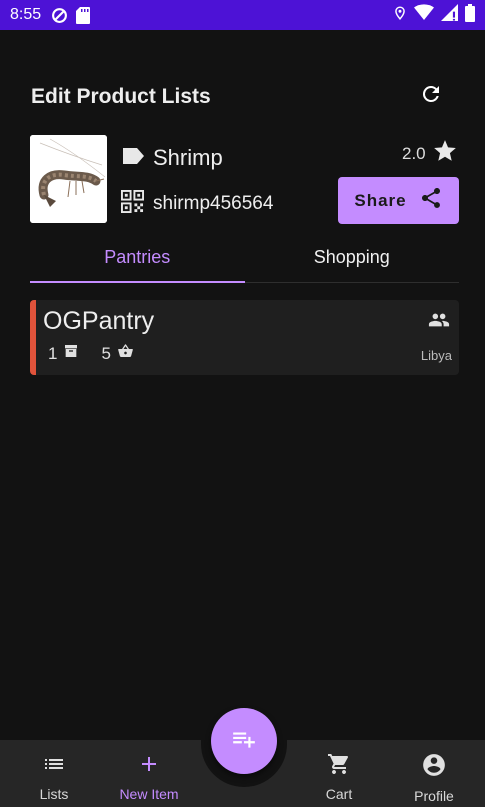 The height and width of the screenshot is (807, 485). What do you see at coordinates (244, 337) in the screenshot?
I see `pantry-card: OGPantry 1 5 Libya` at bounding box center [244, 337].